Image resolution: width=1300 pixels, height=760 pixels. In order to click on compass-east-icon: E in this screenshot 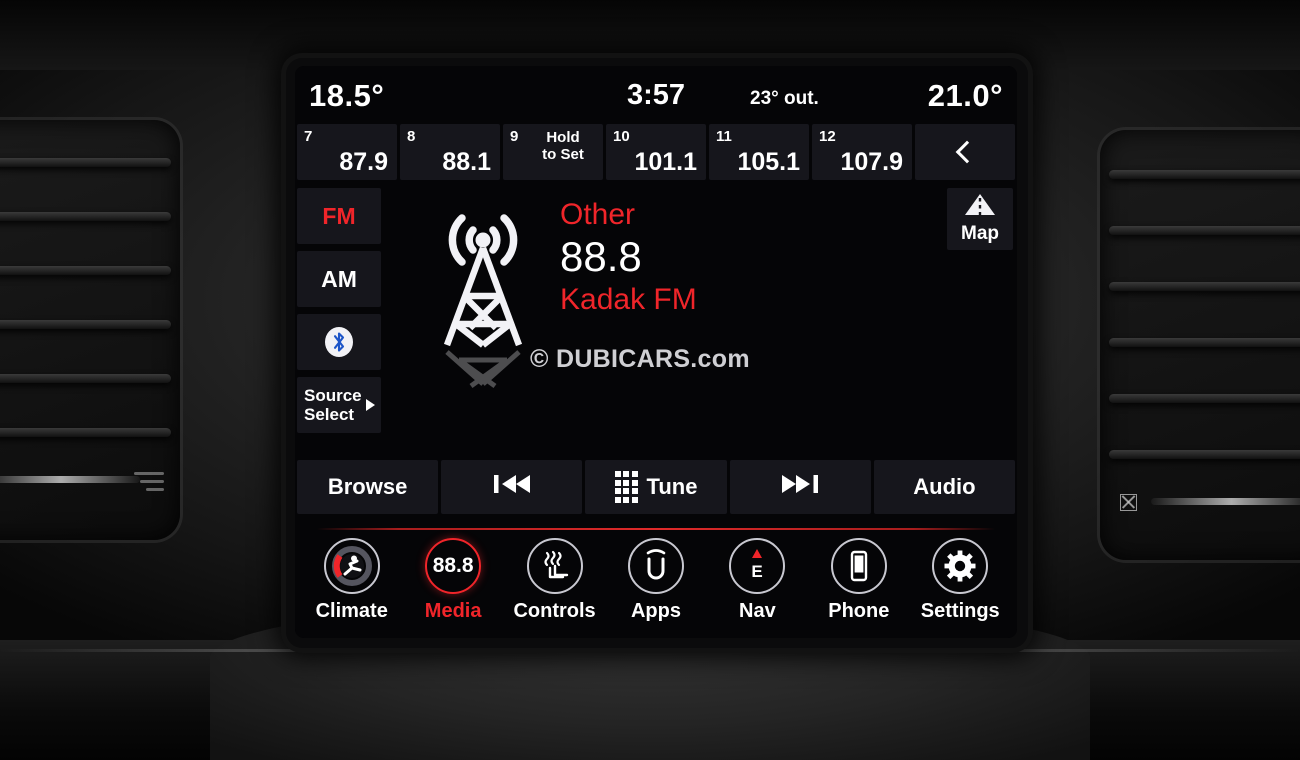, I will do `click(757, 566)`.